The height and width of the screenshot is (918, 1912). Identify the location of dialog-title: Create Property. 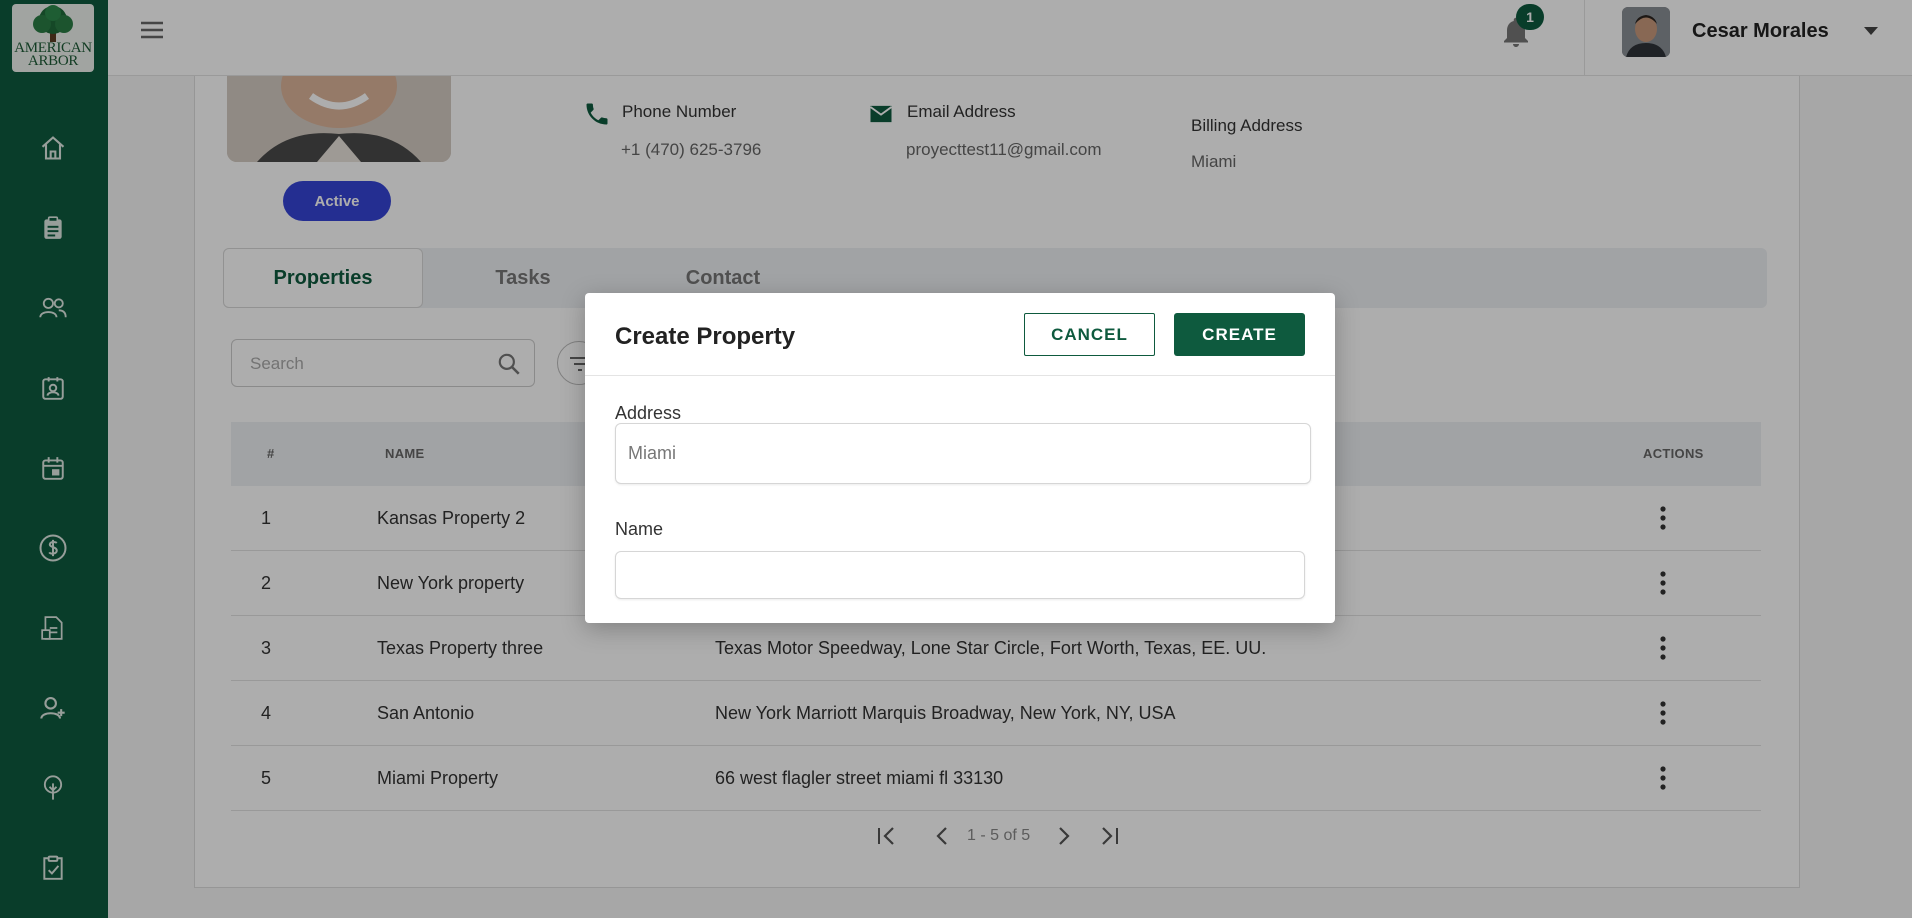
(705, 336).